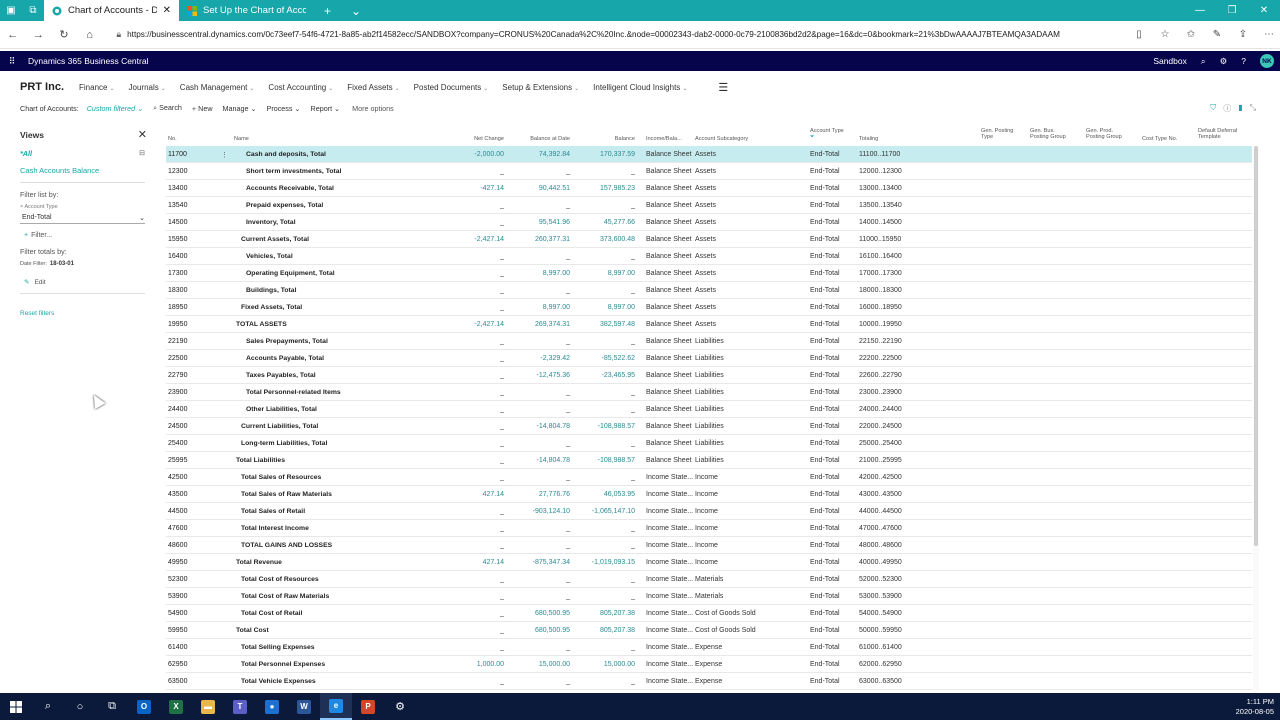 The height and width of the screenshot is (720, 1280). What do you see at coordinates (177, 460) in the screenshot?
I see `account-no: 25995` at bounding box center [177, 460].